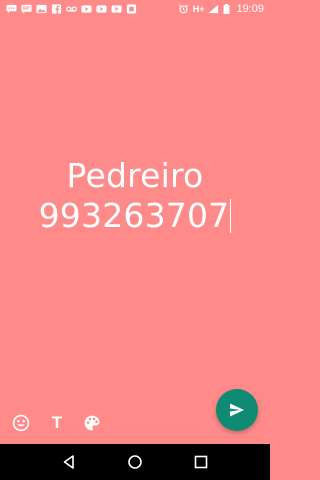  Describe the element at coordinates (26, 9) in the screenshot. I see `message-icon` at that location.